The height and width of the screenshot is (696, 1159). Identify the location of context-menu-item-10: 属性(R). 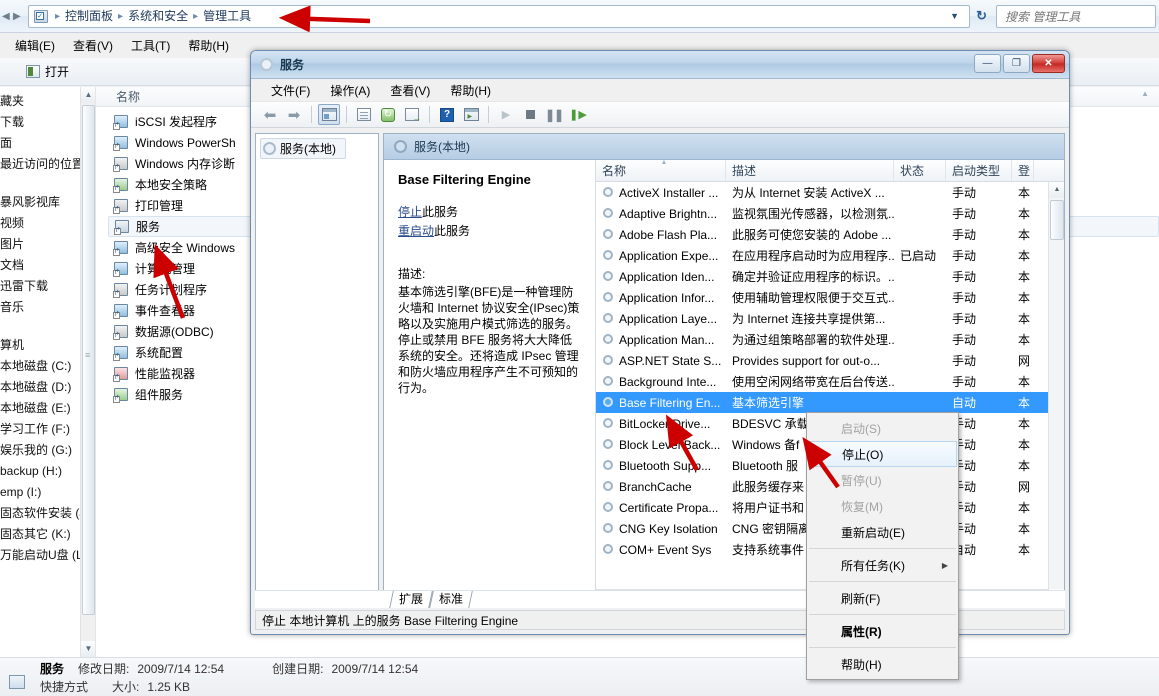
(882, 631).